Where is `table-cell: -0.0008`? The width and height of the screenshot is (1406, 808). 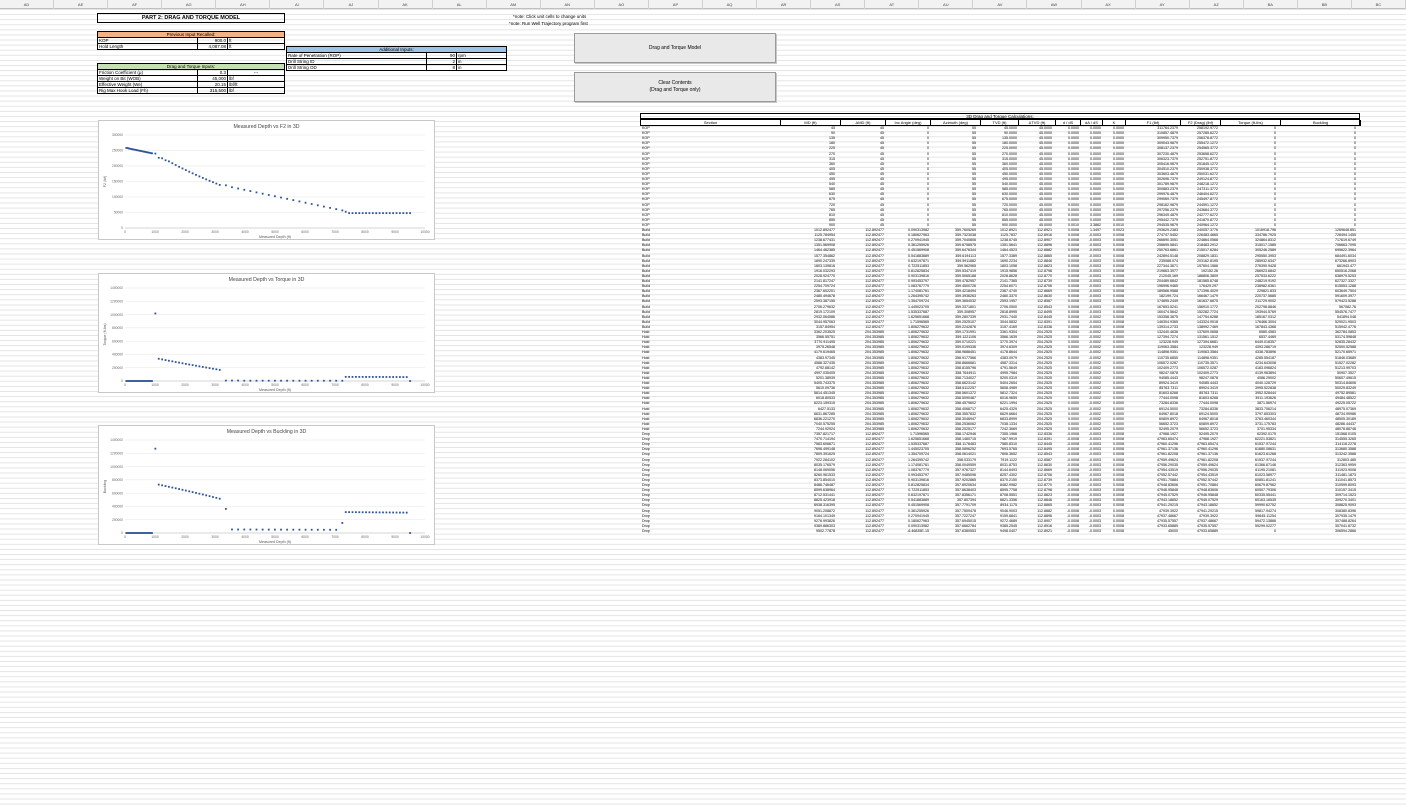 table-cell: -0.0008 is located at coordinates (1067, 531).